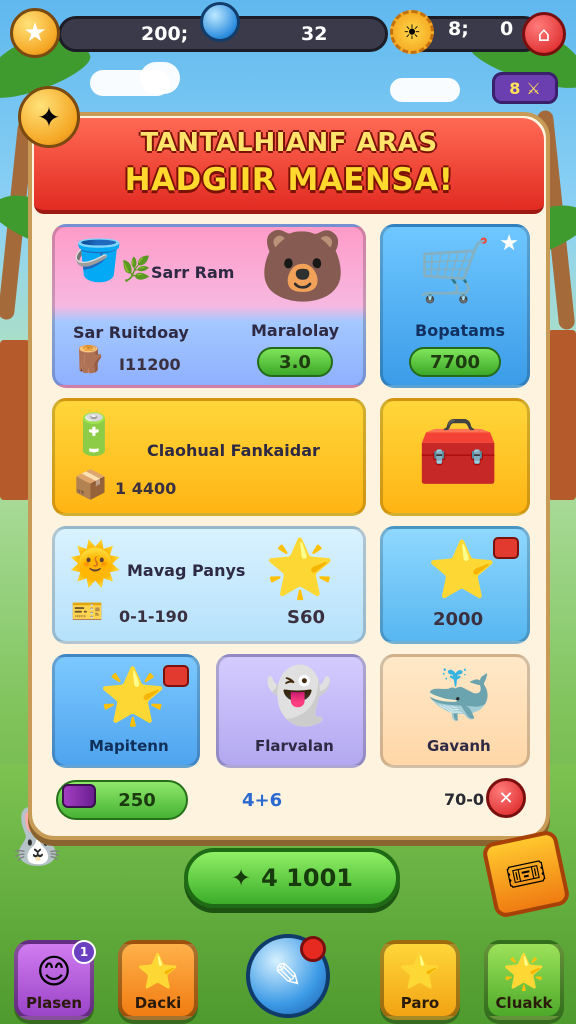 The width and height of the screenshot is (576, 1024). I want to click on barrel-icon: 🪣, so click(98, 261).